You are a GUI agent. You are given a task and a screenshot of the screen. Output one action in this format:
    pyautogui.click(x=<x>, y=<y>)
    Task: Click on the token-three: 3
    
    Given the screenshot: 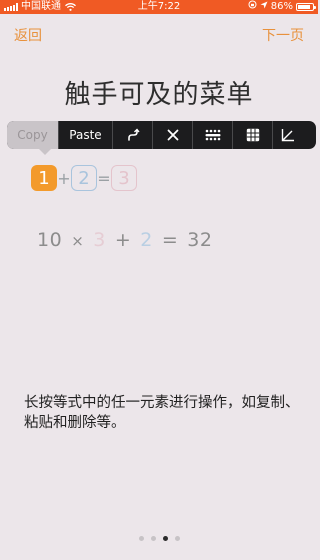 What is the action you would take?
    pyautogui.click(x=124, y=178)
    